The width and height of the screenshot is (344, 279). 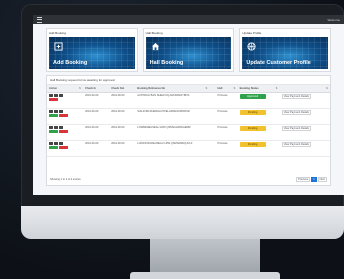 What do you see at coordinates (92, 53) in the screenshot?
I see `card-image: Add Booking` at bounding box center [92, 53].